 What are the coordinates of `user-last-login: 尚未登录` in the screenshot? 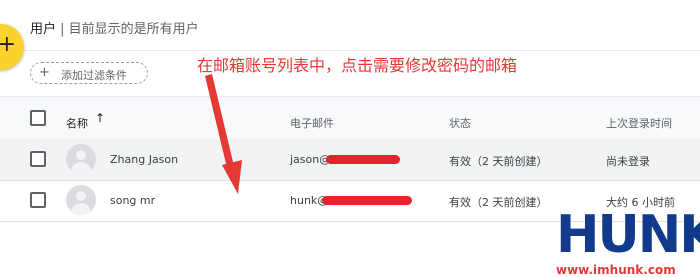 It's located at (628, 161).